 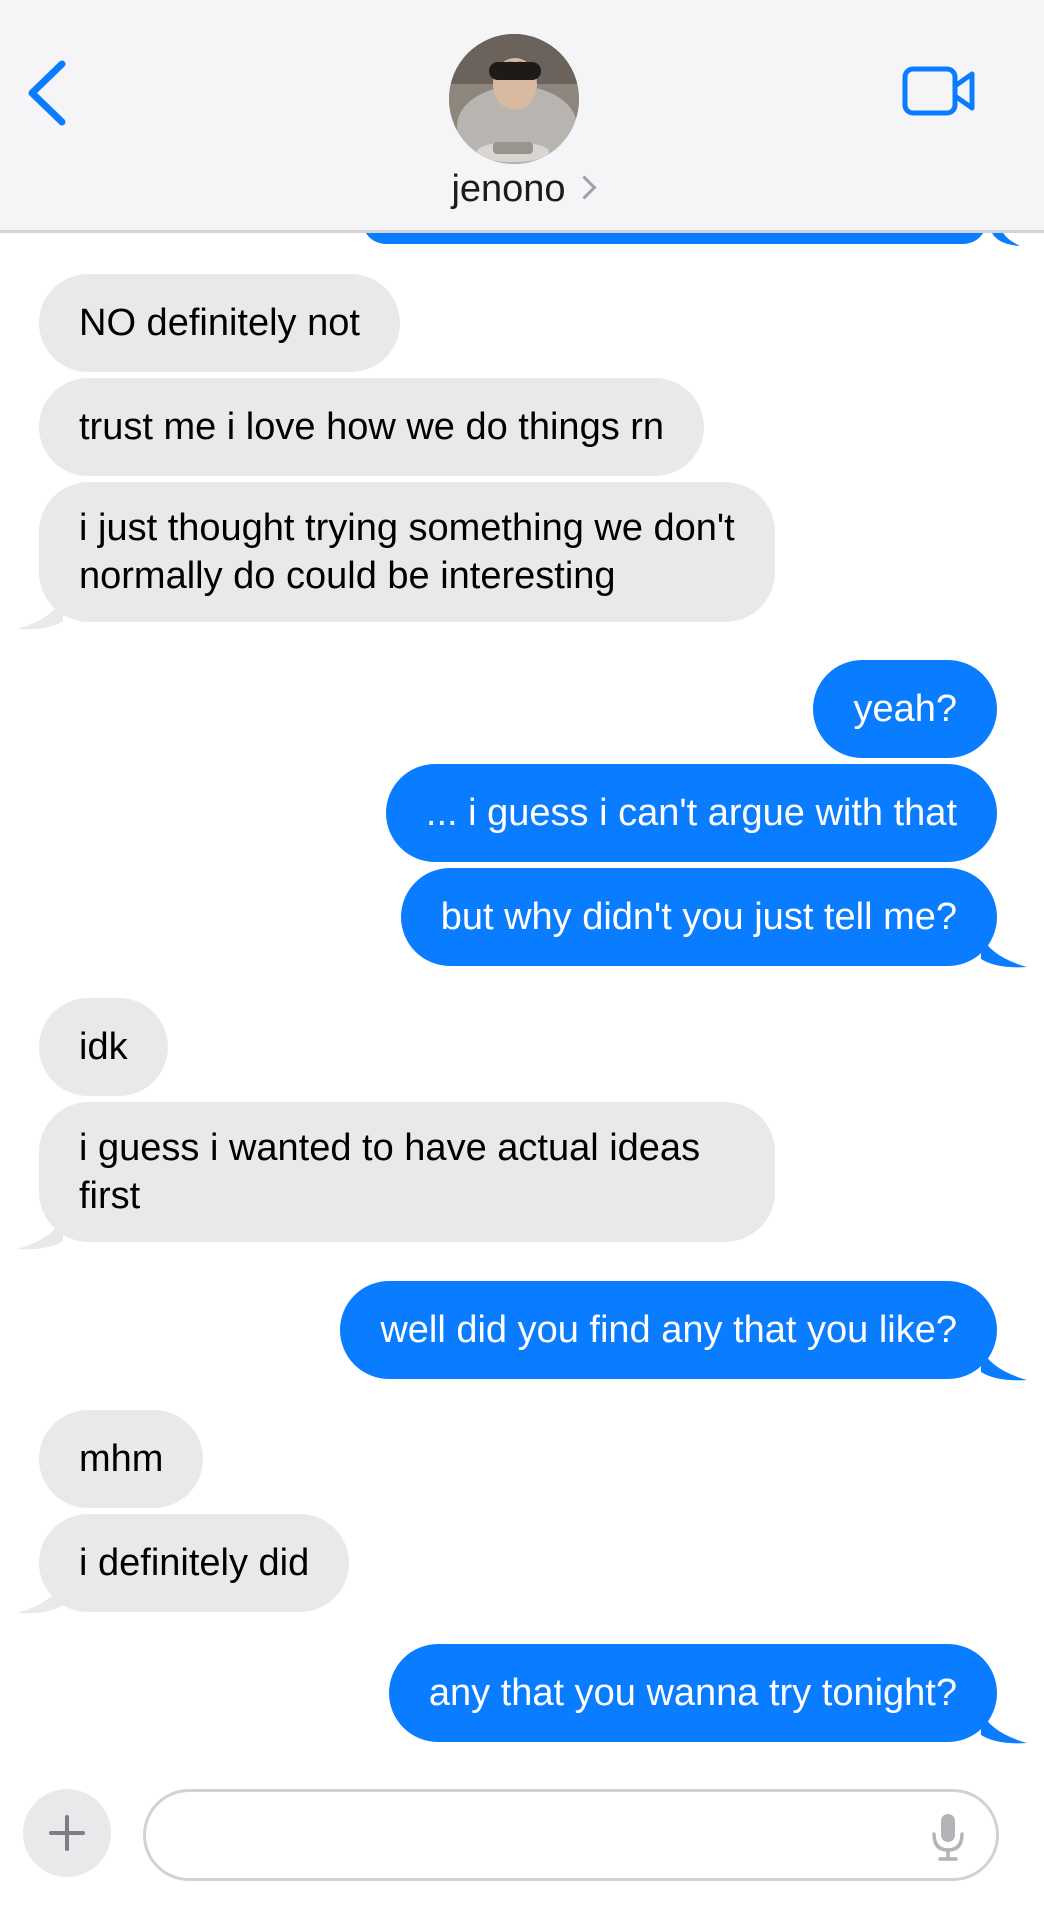 I want to click on message-bubble-outgoing: yeah?, so click(x=905, y=709).